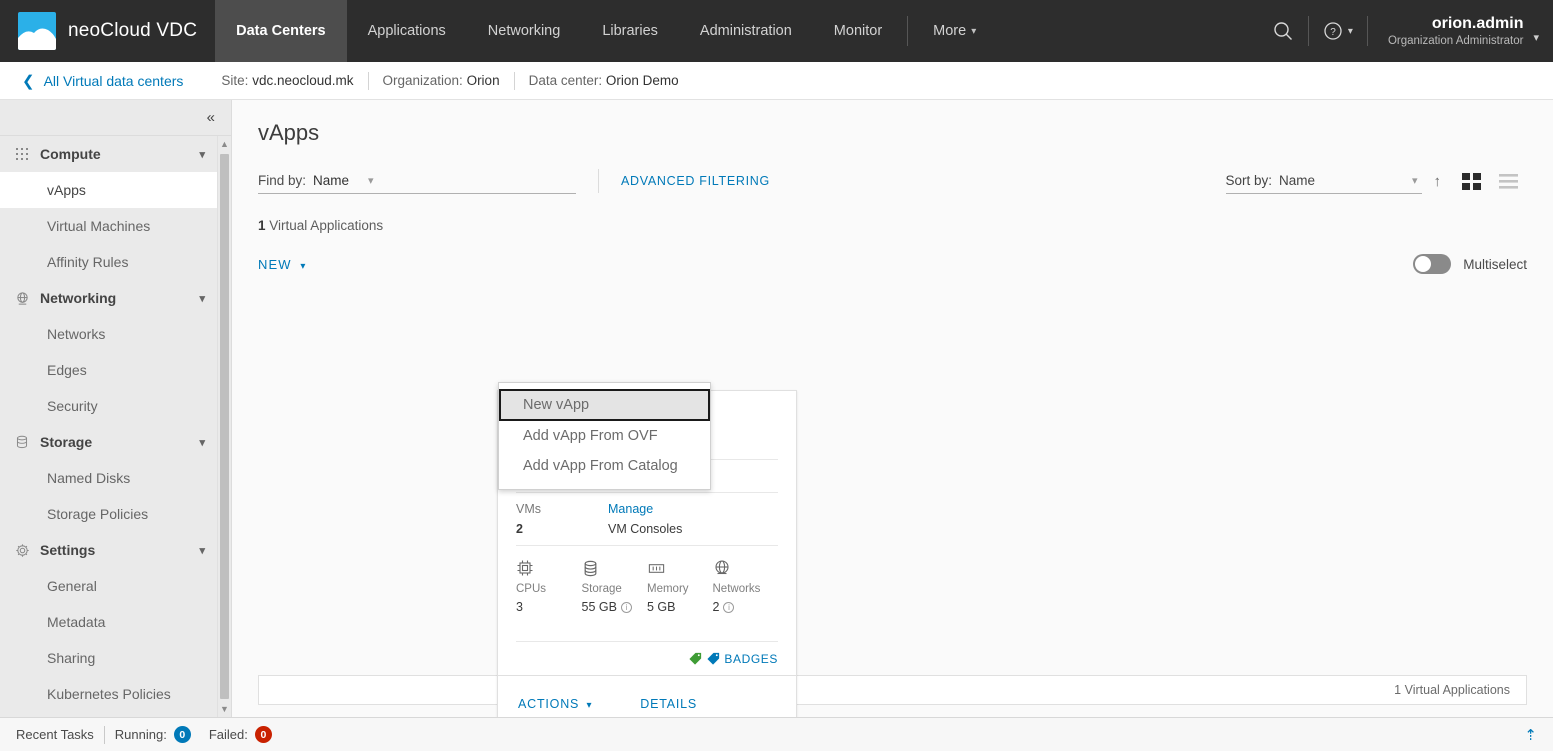 The image size is (1553, 751). Describe the element at coordinates (736, 589) in the screenshot. I see `vapp-stat-networks-label: Networks` at that location.